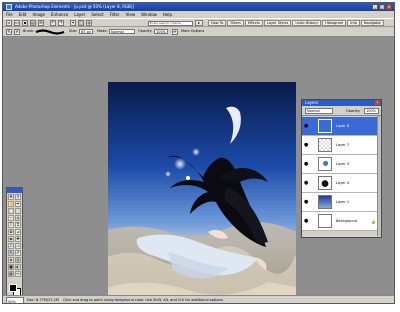 This screenshot has height=312, width=400. I want to click on layer-row-layer-5: ● Layer 5, so click(341, 164).